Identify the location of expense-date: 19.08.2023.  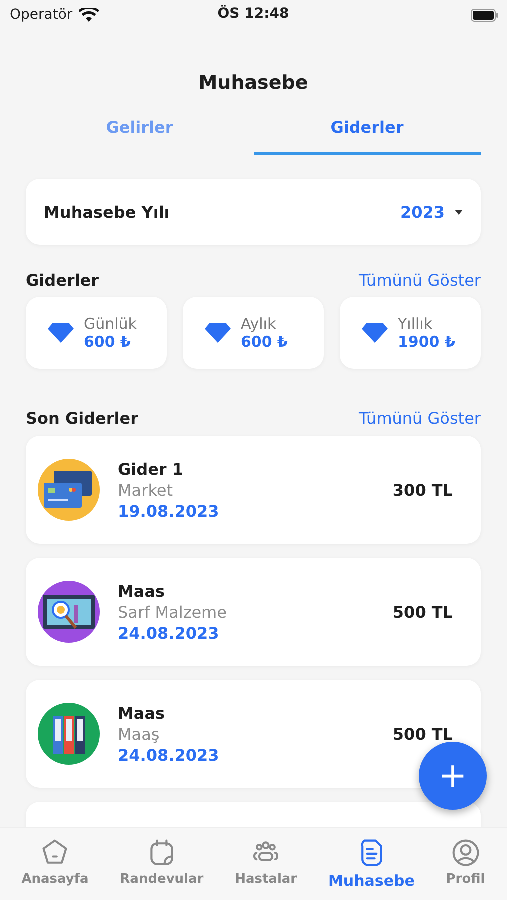
(169, 511).